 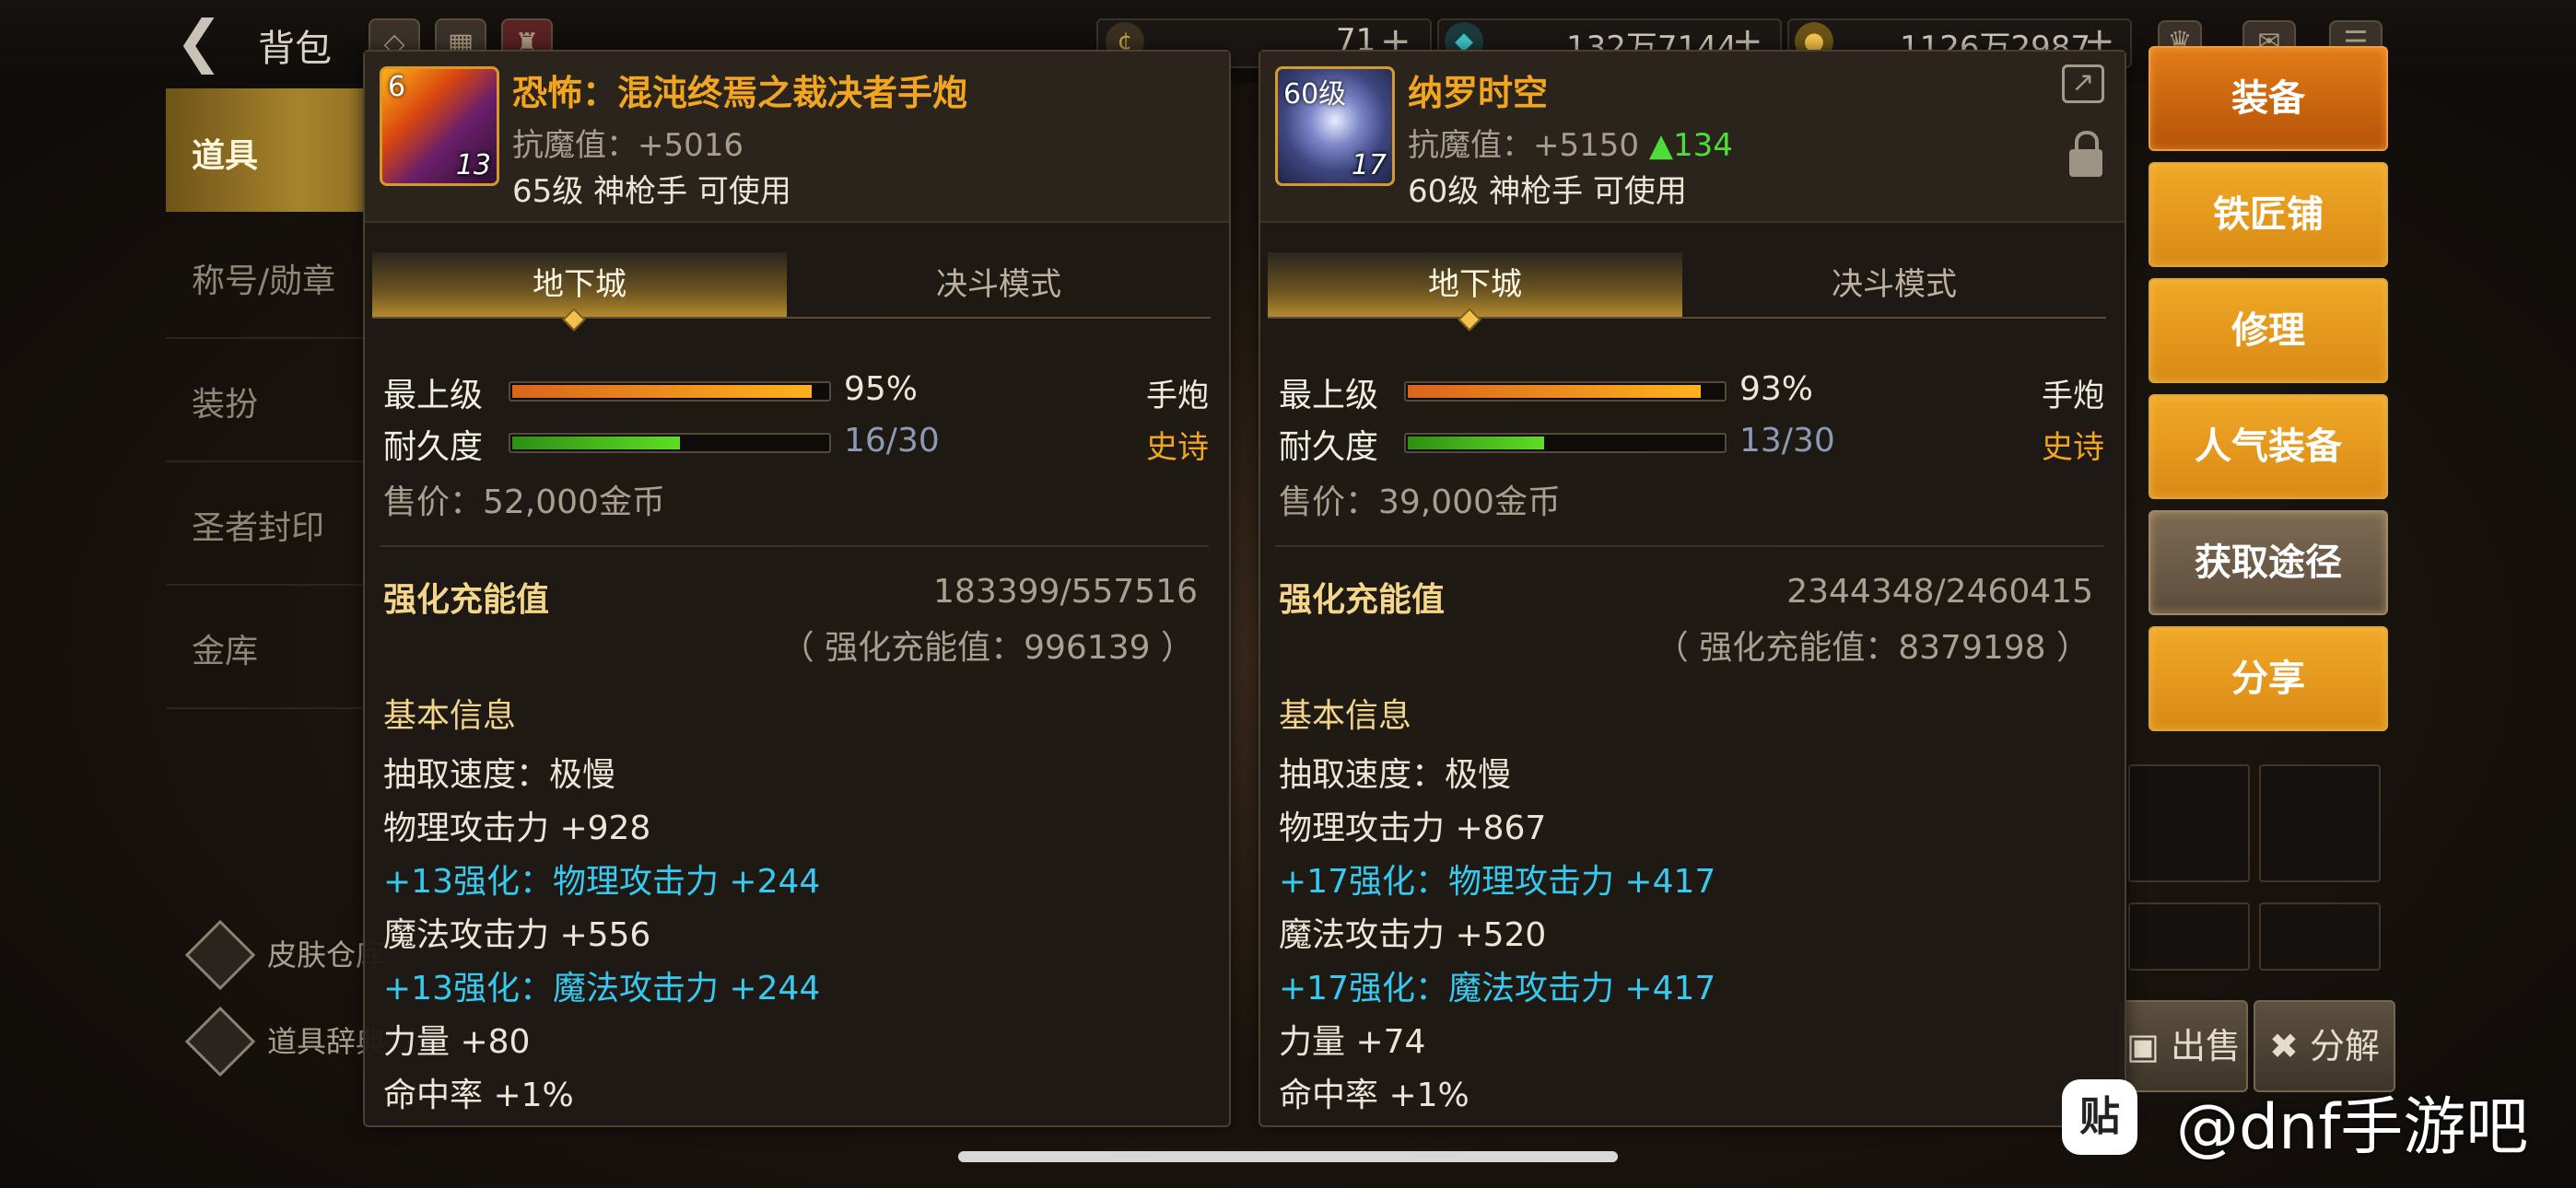 I want to click on item-header: 6 13 恐怖：混沌终焉之裁决者手炮 抗魔值：+5016 65级 神枪手 可使用, so click(x=797, y=137).